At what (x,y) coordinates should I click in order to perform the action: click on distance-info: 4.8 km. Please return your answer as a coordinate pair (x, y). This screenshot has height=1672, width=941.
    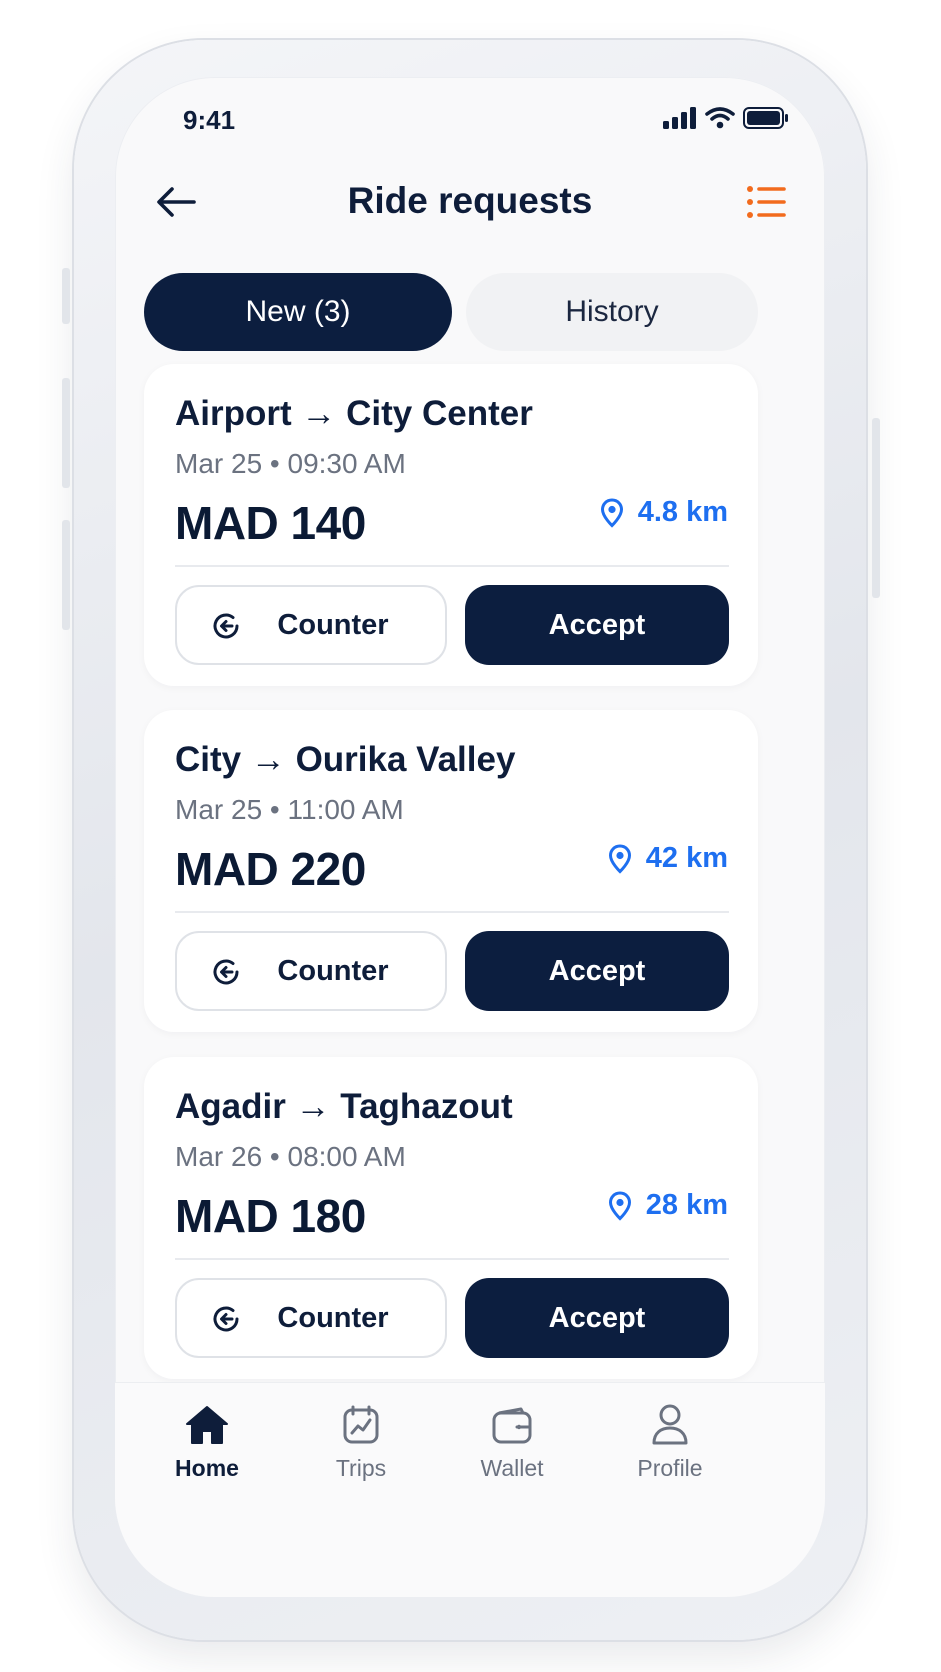
    Looking at the image, I should click on (664, 512).